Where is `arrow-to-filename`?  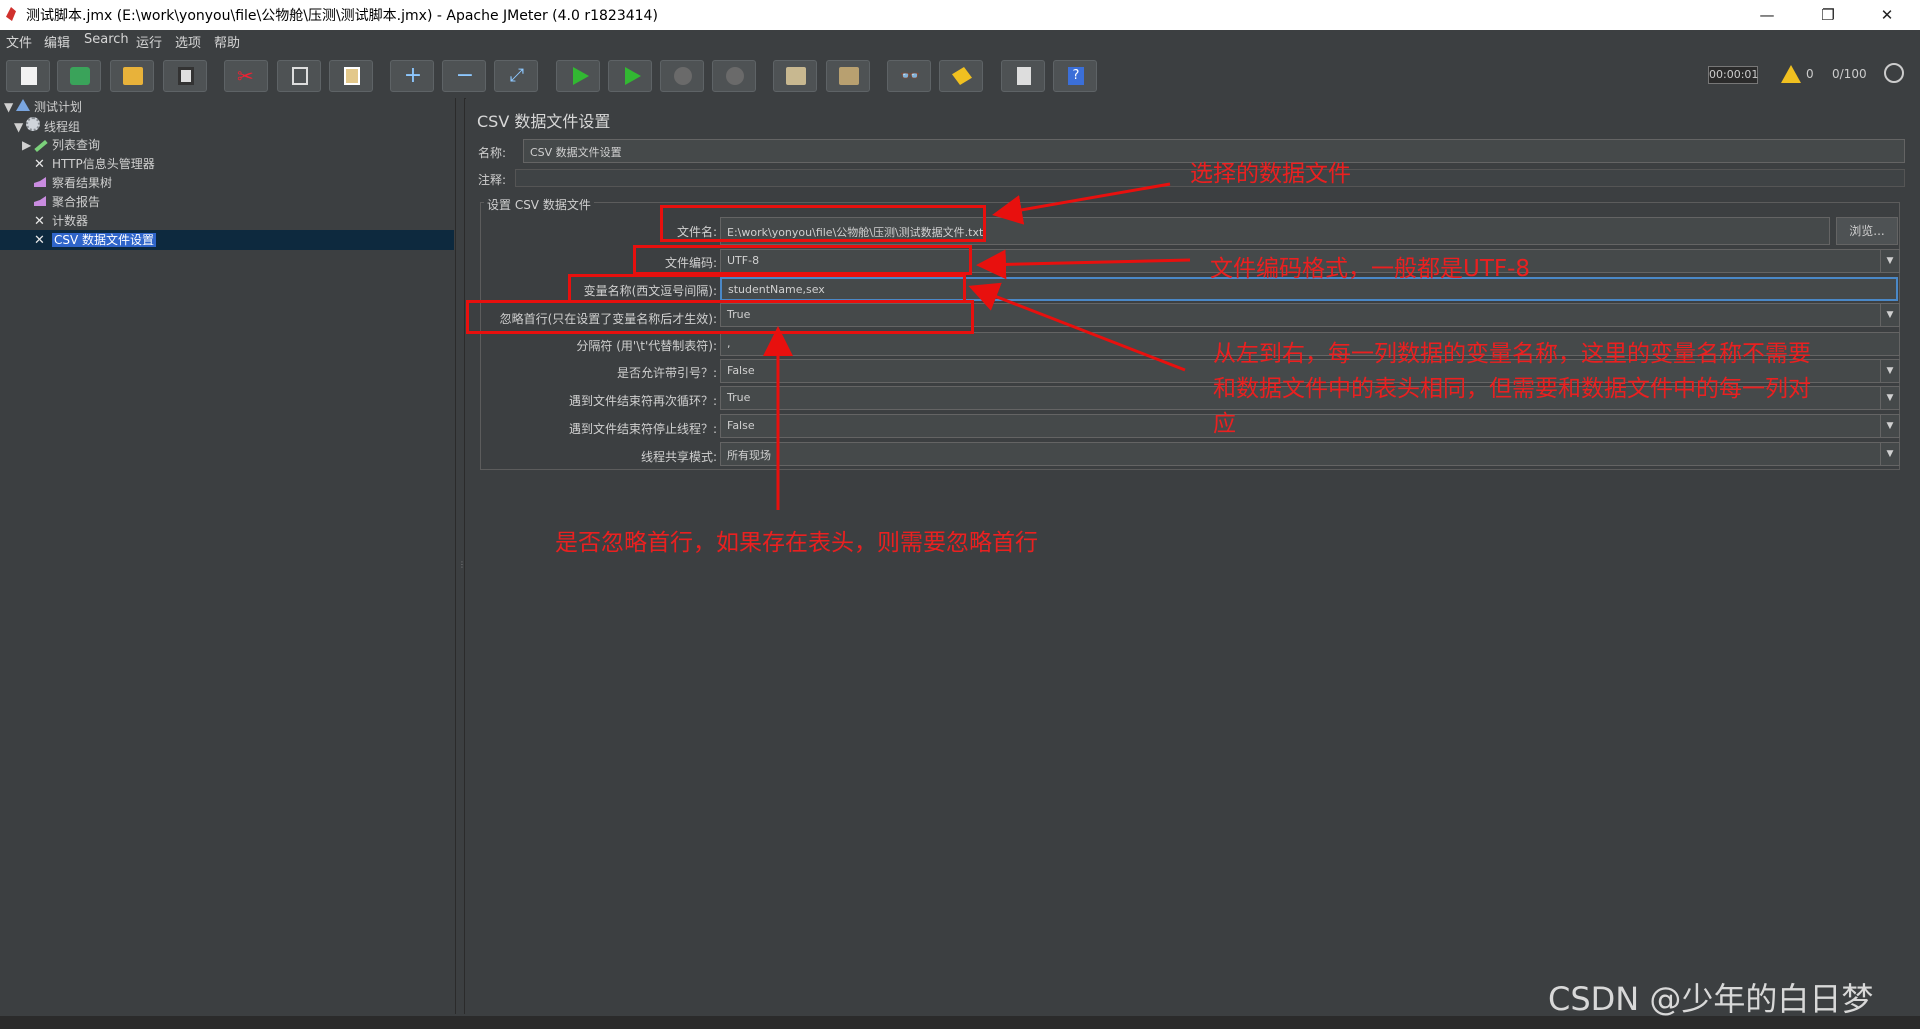 arrow-to-filename is located at coordinates (1081, 203).